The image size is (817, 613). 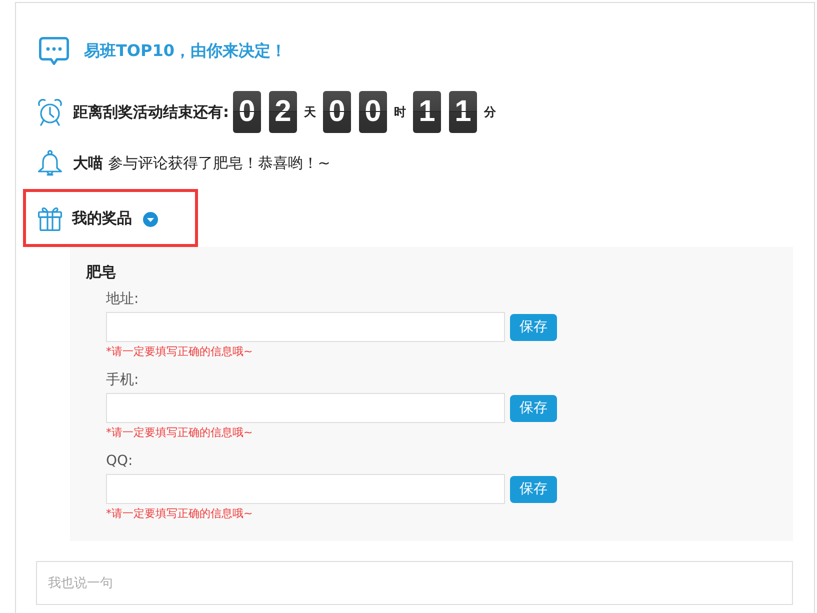 What do you see at coordinates (54, 51) in the screenshot?
I see `chat-icon` at bounding box center [54, 51].